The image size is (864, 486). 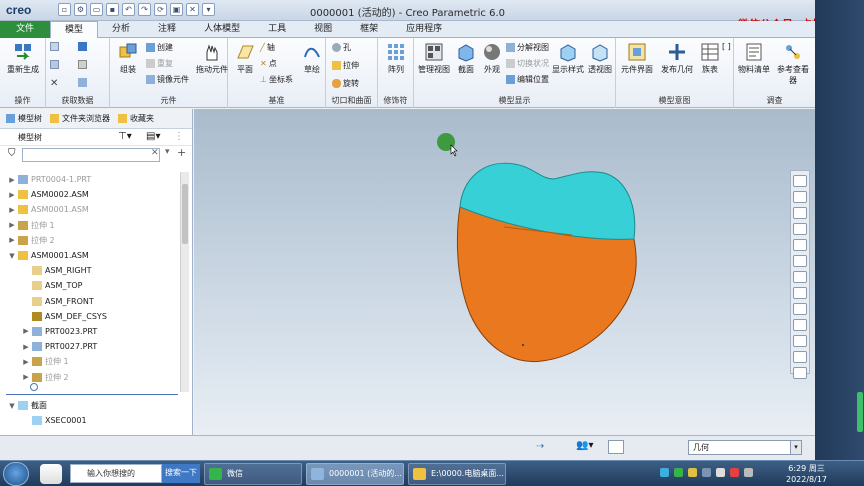 What do you see at coordinates (90, 346) in the screenshot?
I see `tree-node: ▶ PRT0027.PRT` at bounding box center [90, 346].